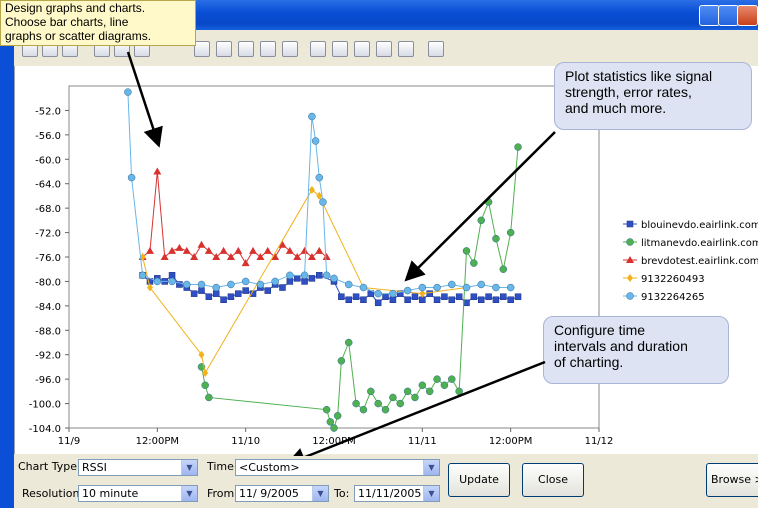 The width and height of the screenshot is (758, 508). Describe the element at coordinates (222, 493) in the screenshot. I see `from-label: From:` at that location.